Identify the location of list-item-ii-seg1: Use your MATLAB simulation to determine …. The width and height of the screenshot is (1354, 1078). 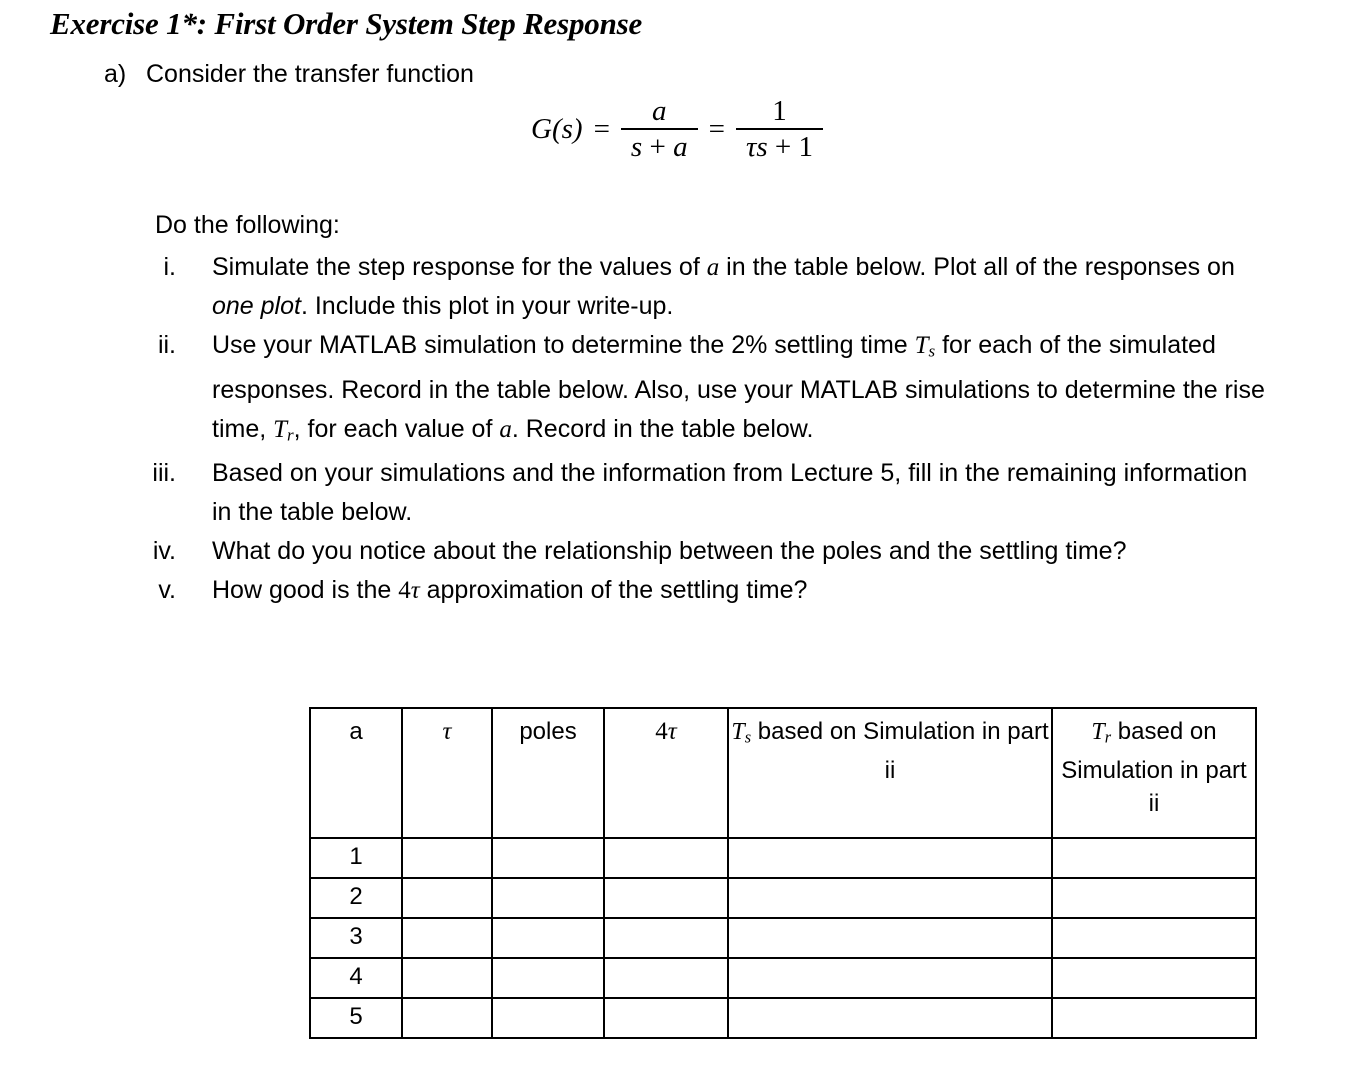
(563, 345).